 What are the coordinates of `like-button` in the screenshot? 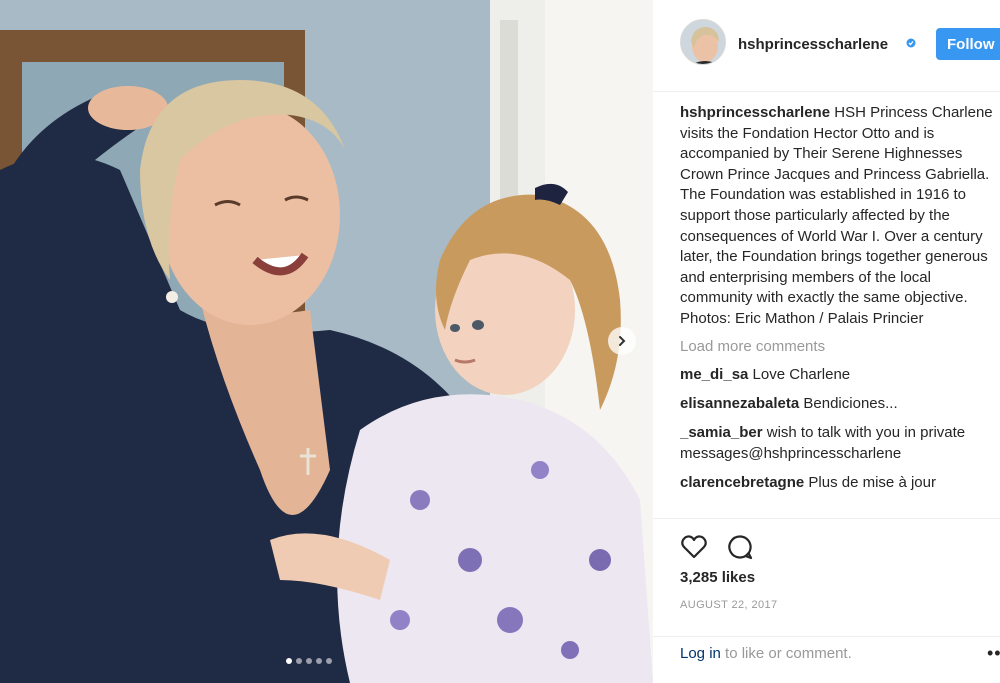 It's located at (694, 547).